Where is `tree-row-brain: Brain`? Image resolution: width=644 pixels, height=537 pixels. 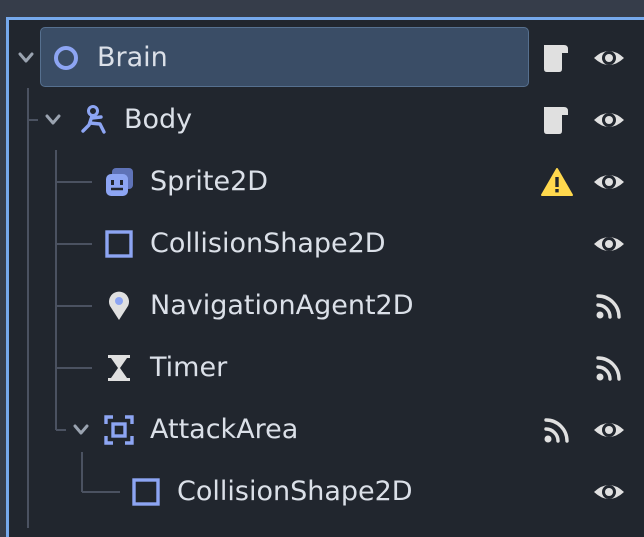
tree-row-brain: Brain is located at coordinates (322, 58).